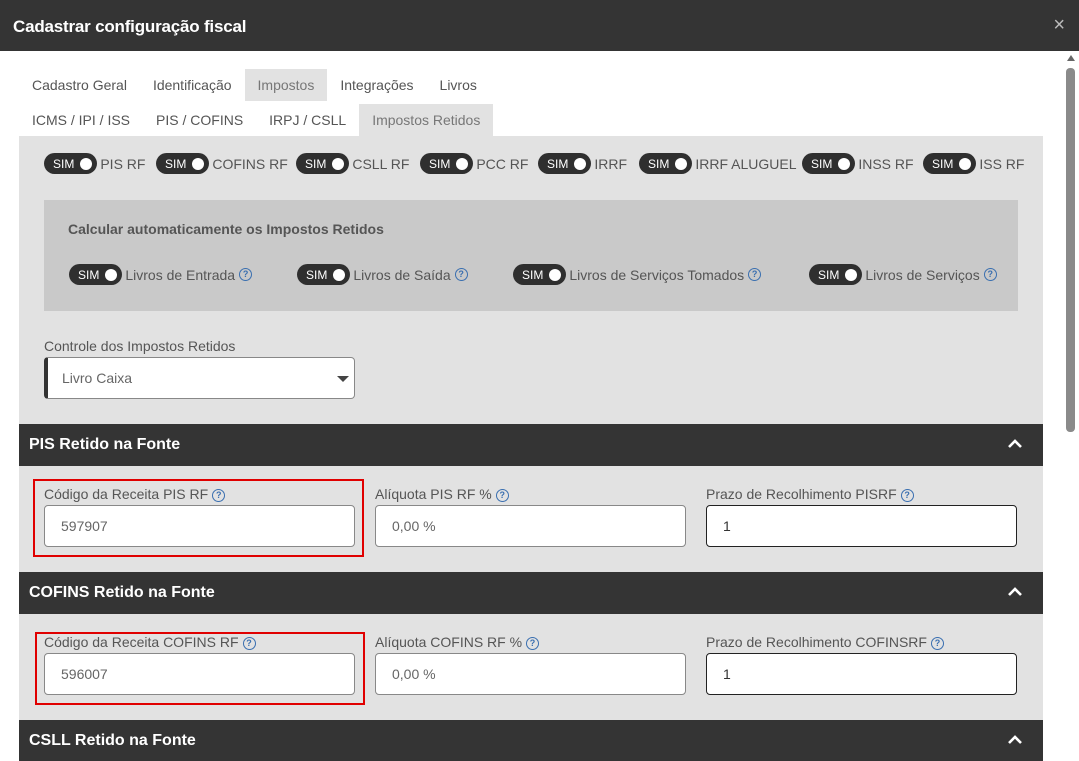 Image resolution: width=1079 pixels, height=761 pixels. What do you see at coordinates (343, 379) in the screenshot?
I see `caret-down-icon` at bounding box center [343, 379].